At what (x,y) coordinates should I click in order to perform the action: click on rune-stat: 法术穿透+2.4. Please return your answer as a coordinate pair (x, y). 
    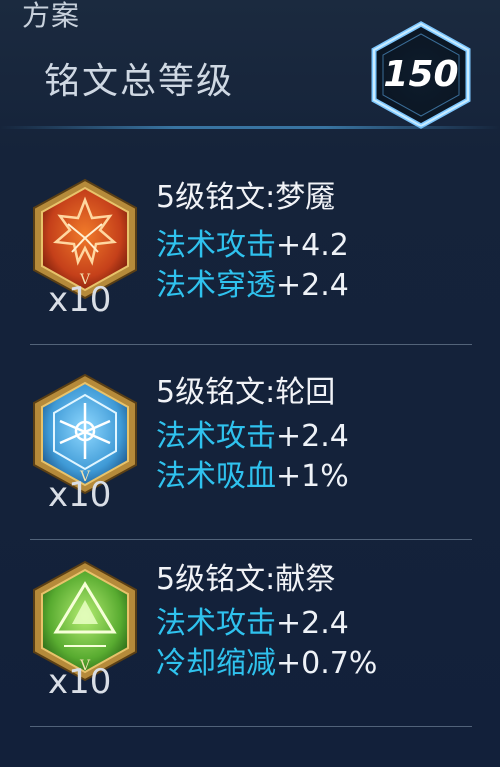
    Looking at the image, I should click on (252, 282).